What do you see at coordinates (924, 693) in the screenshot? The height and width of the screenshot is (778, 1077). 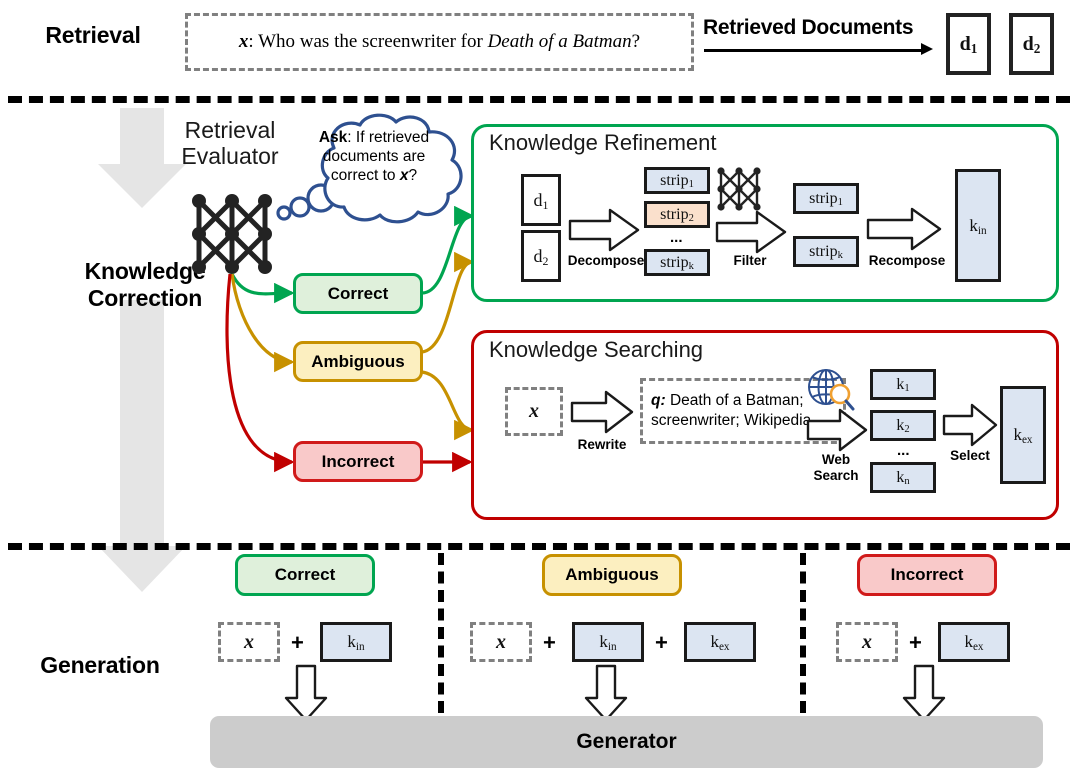 I see `generation-down-arrow-incorrect` at bounding box center [924, 693].